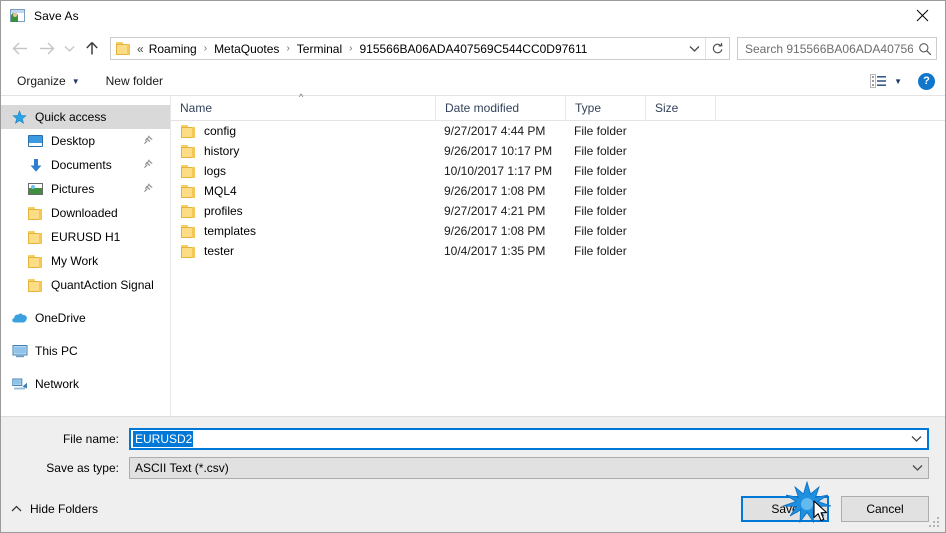 This screenshot has height=533, width=946. What do you see at coordinates (124, 48) in the screenshot?
I see `address-folder-icon` at bounding box center [124, 48].